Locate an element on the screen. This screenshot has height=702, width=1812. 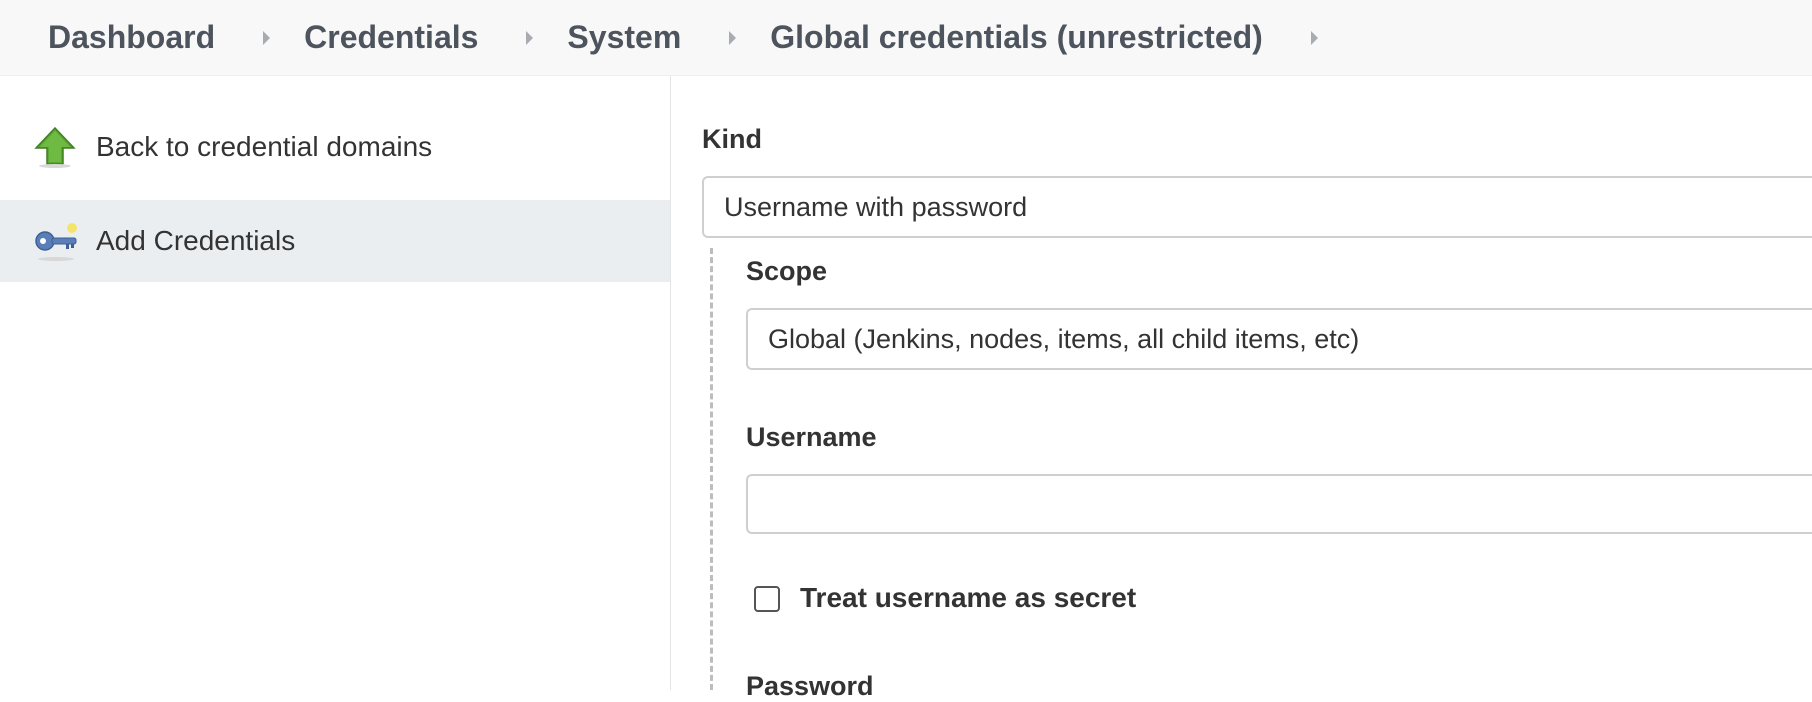
sidebar-item-label: Back to credential domains is located at coordinates (264, 146).